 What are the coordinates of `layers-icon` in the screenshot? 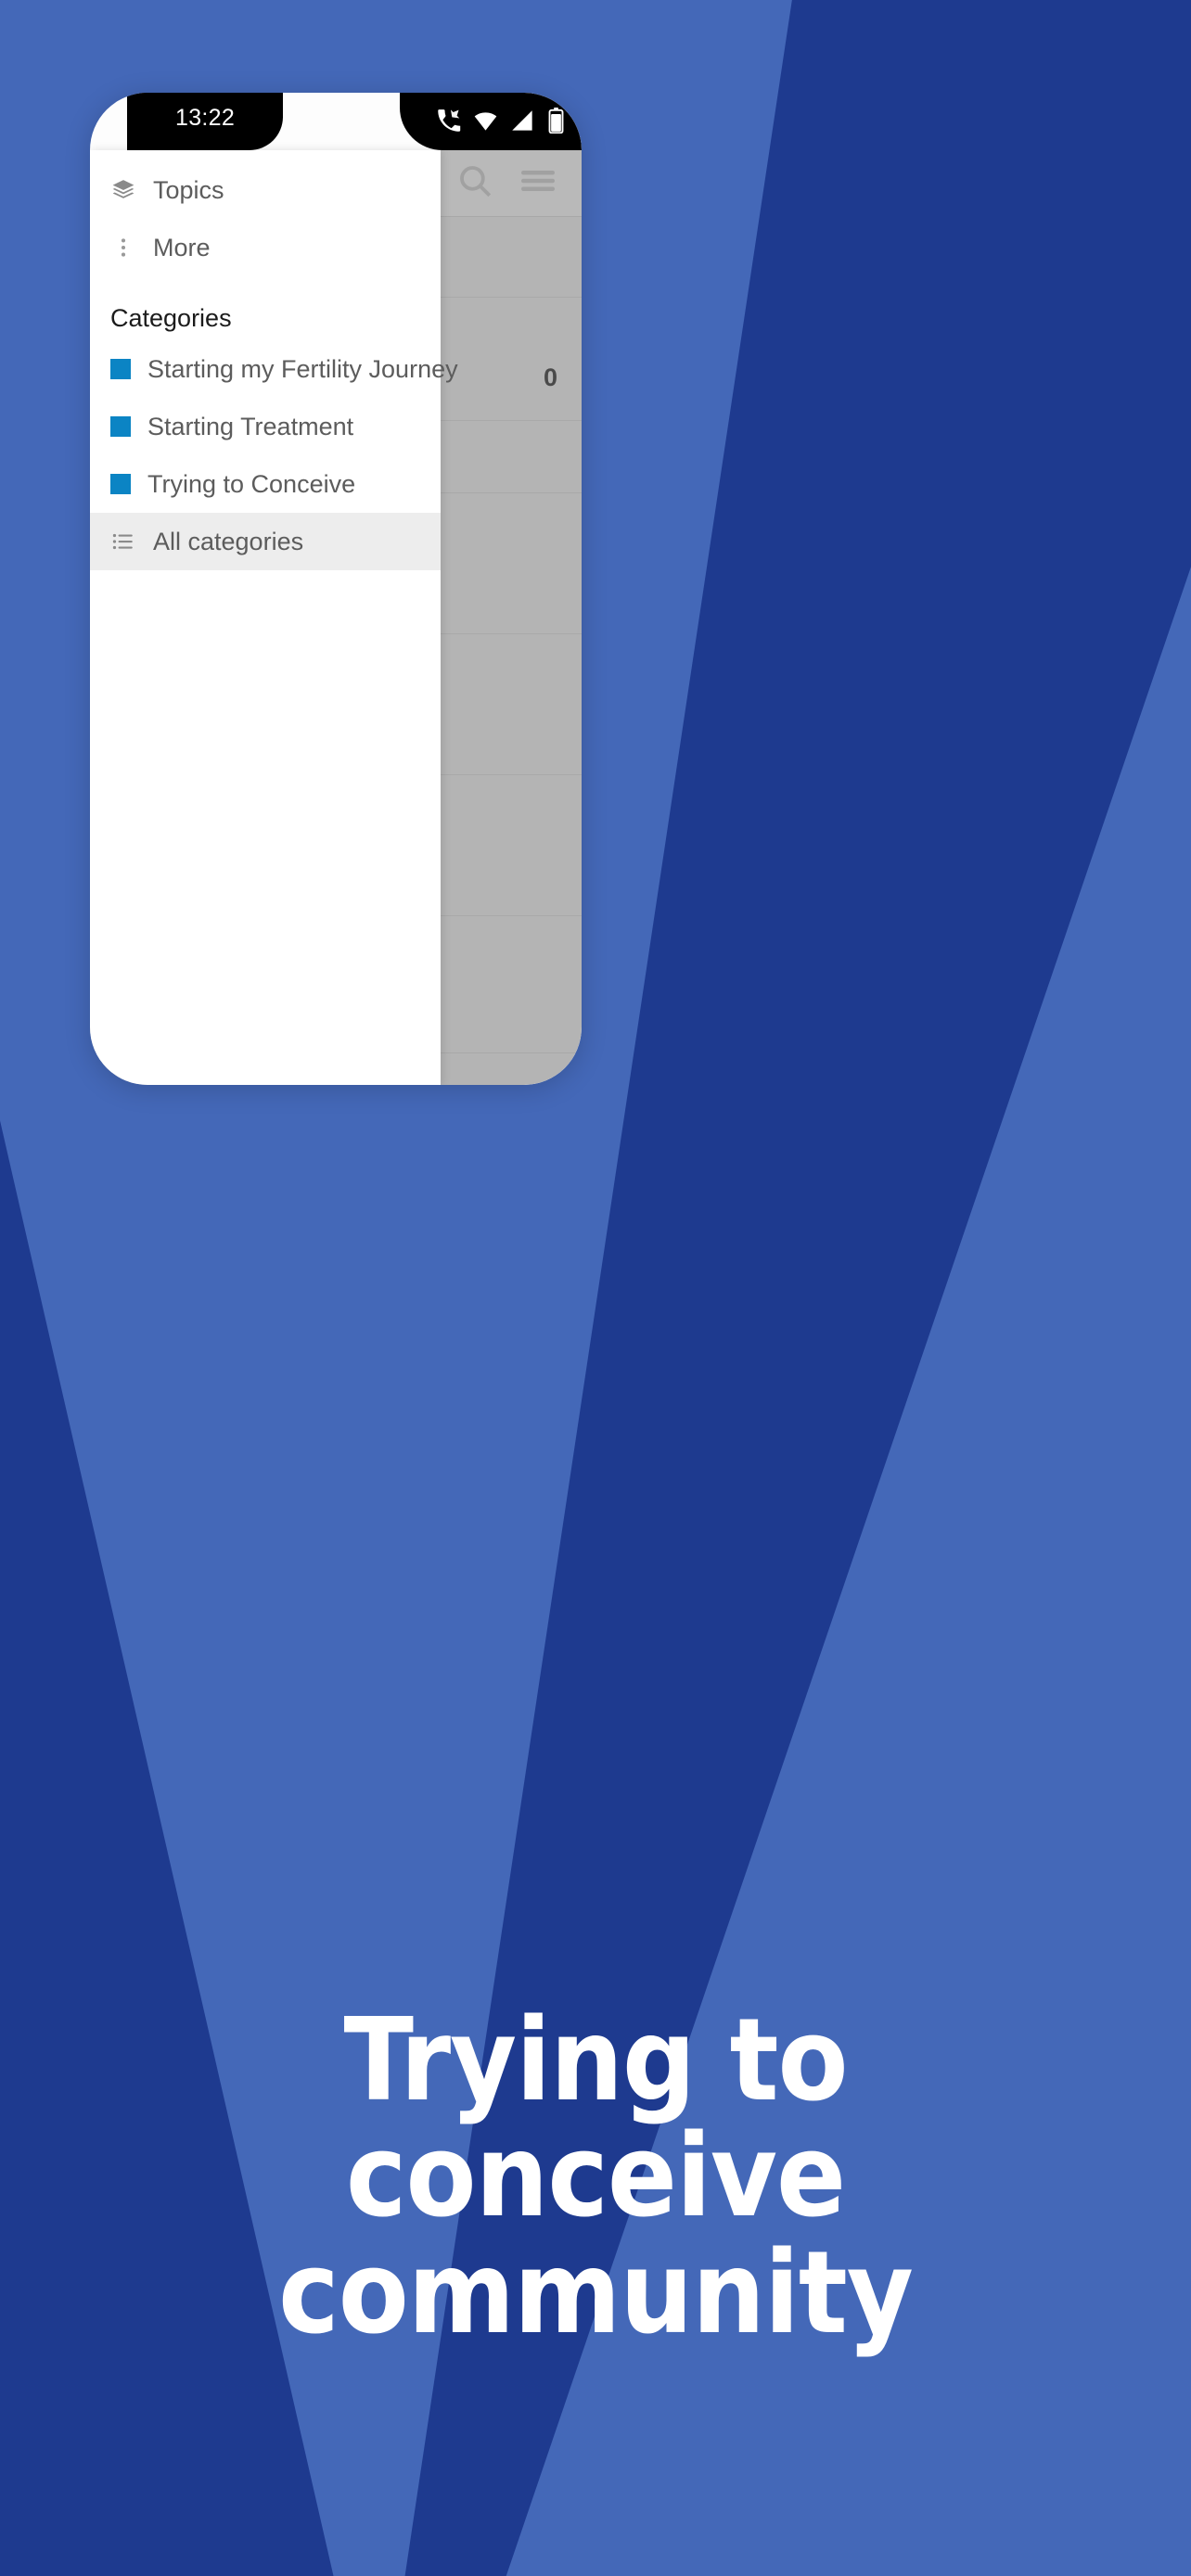 It's located at (123, 190).